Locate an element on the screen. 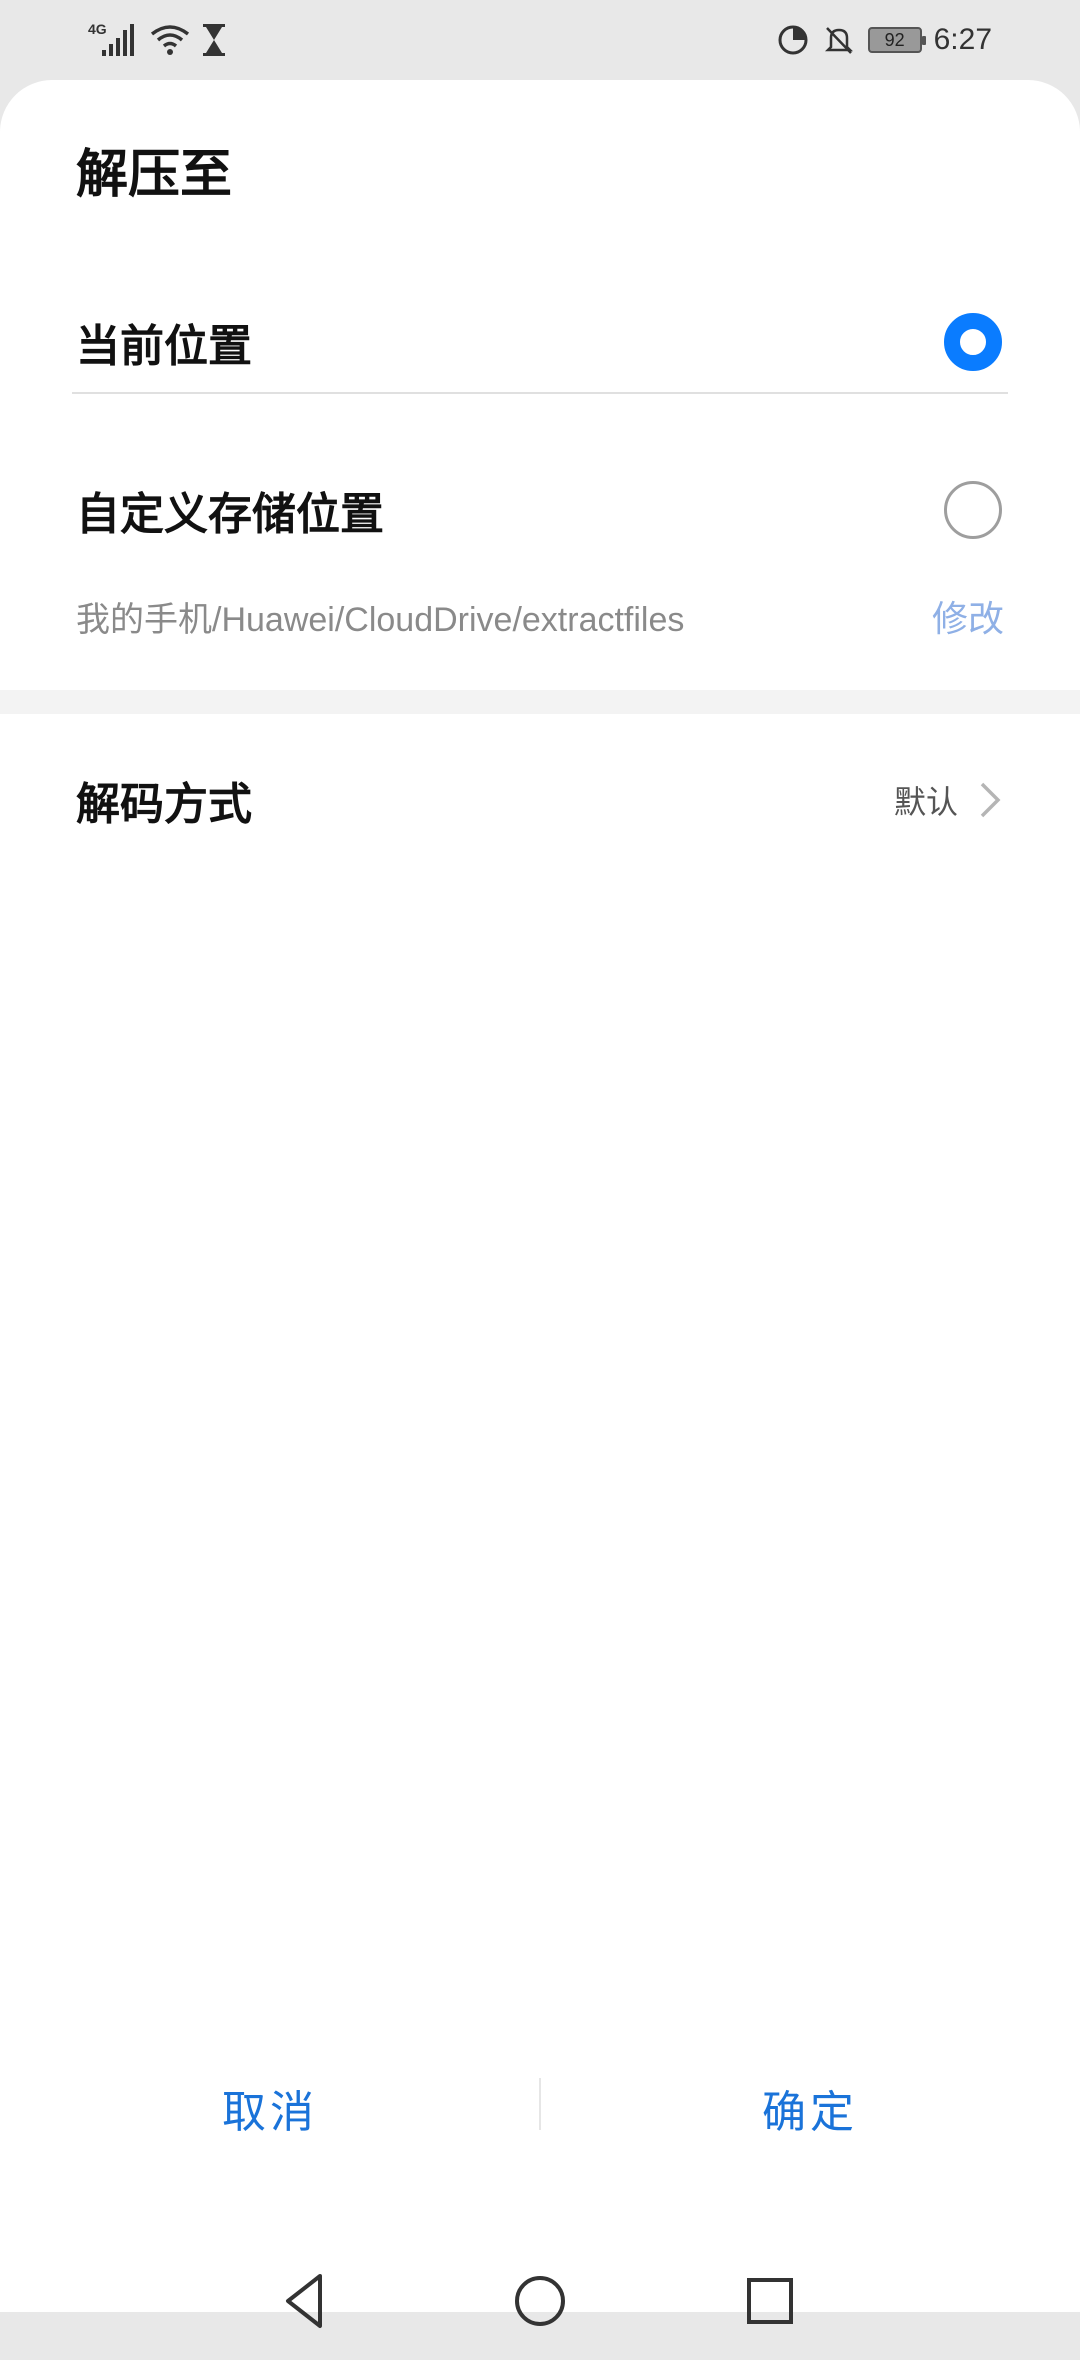 The width and height of the screenshot is (1080, 2360). modify-button: 修改 is located at coordinates (968, 616).